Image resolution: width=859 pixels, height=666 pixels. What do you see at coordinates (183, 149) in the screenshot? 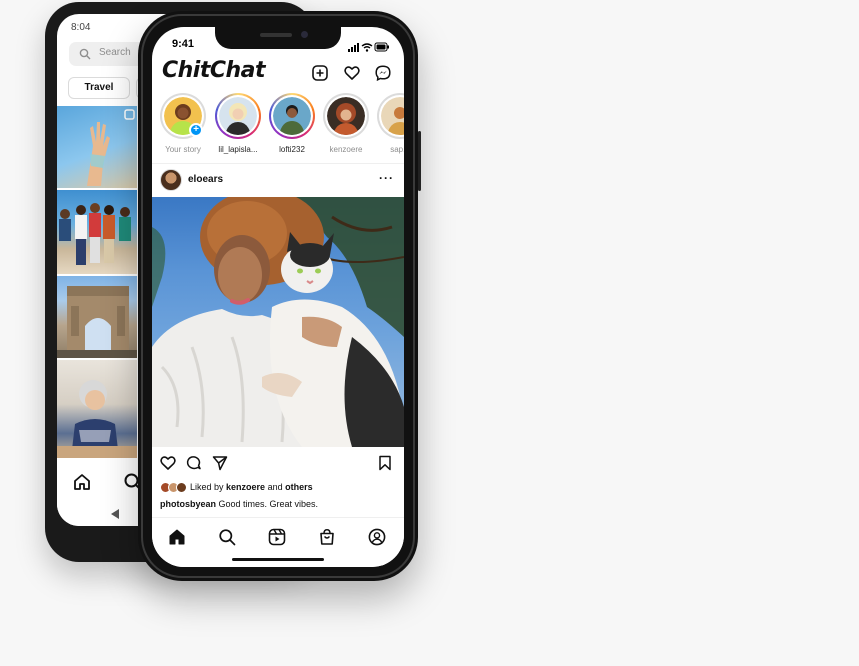
I see `story-label: Your story` at bounding box center [183, 149].